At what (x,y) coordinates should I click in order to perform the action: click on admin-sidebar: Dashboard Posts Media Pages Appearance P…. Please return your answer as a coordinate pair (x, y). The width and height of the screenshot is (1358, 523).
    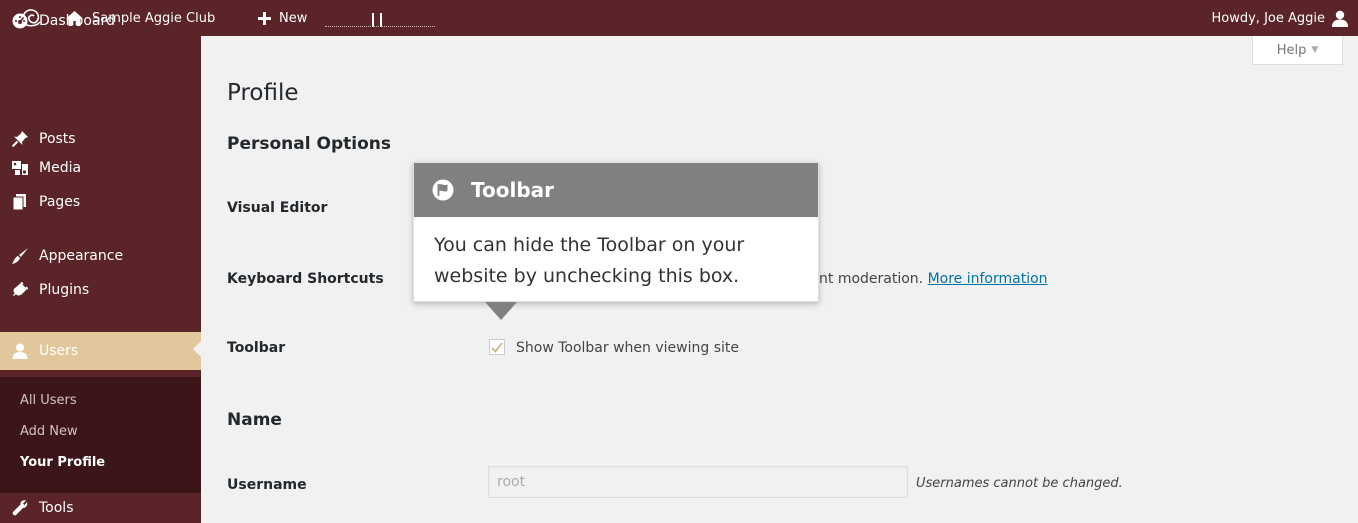
    Looking at the image, I should click on (100, 268).